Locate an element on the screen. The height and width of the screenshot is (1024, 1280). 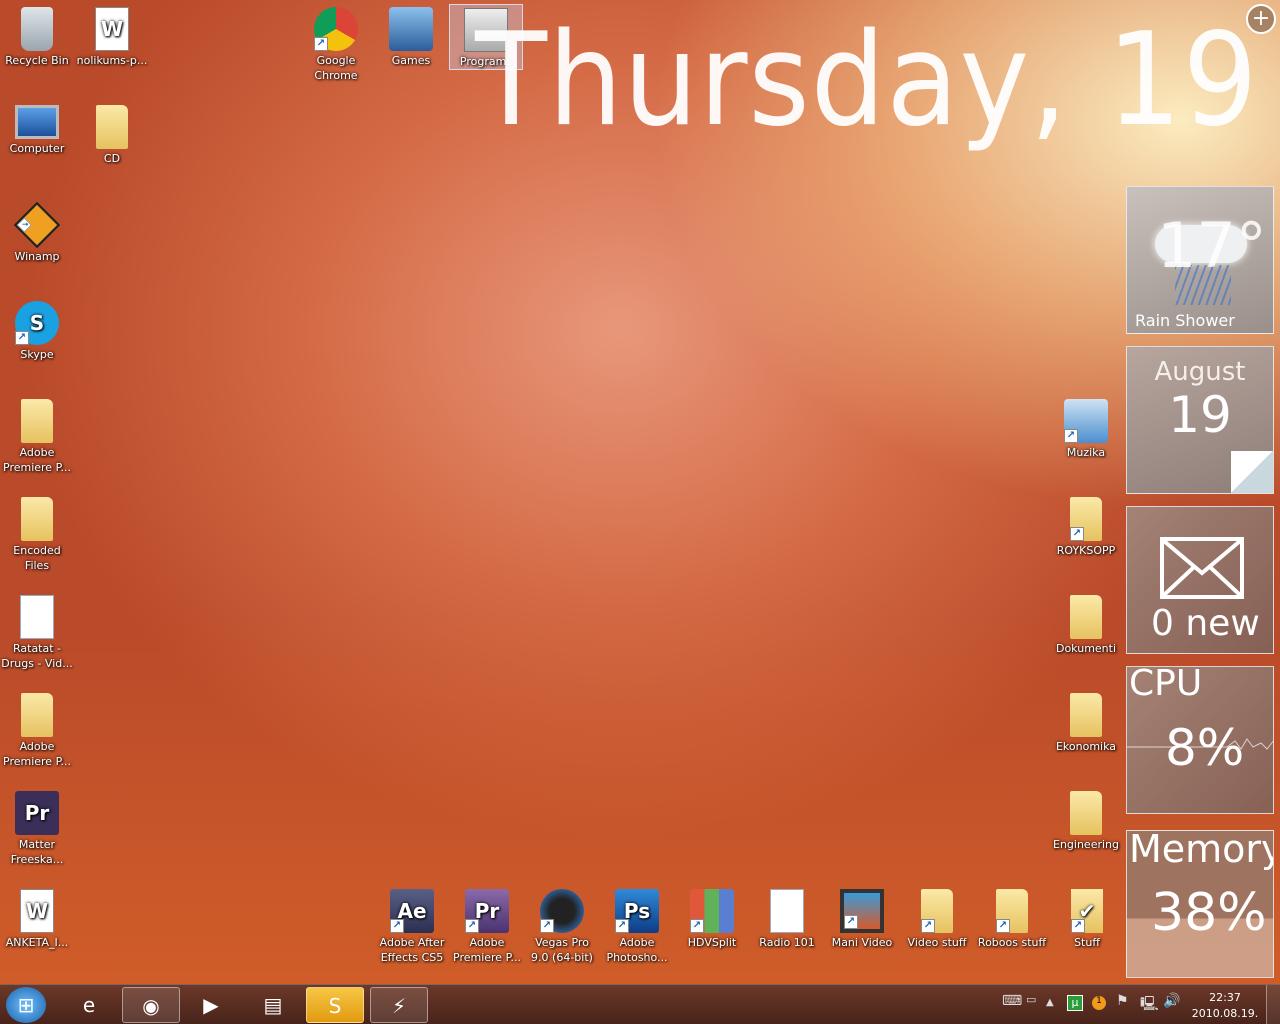
winamp-file-icon is located at coordinates (787, 911).